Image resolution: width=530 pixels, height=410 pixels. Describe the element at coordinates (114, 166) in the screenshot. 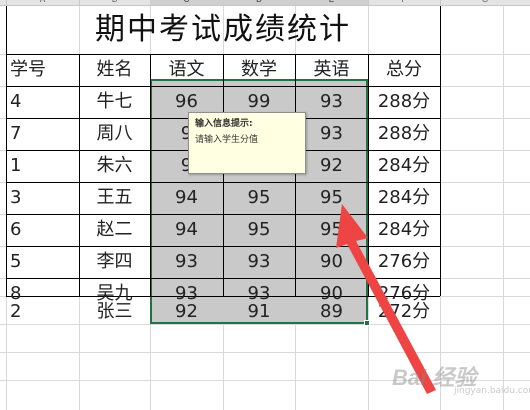

I see `cell-name: 朱六` at that location.